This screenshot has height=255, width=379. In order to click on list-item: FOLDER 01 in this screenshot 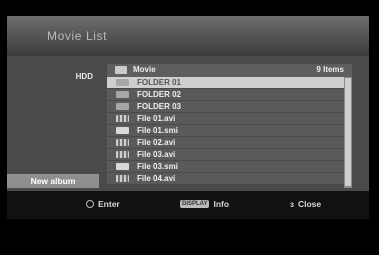, I will do `click(225, 82)`.